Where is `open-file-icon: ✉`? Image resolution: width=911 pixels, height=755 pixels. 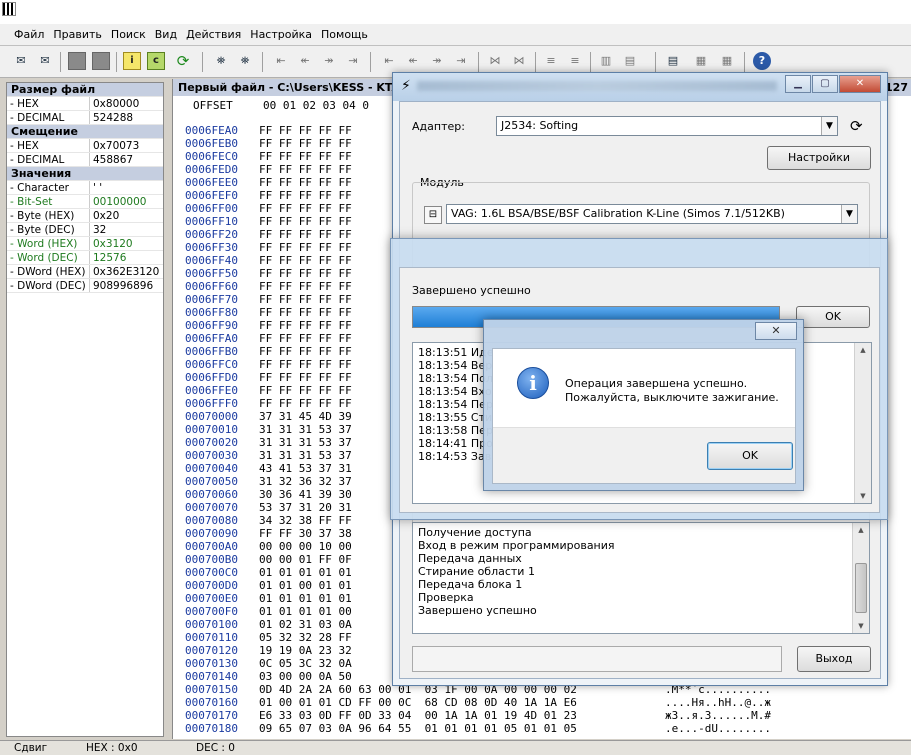
open-file-icon: ✉ is located at coordinates (21, 61).